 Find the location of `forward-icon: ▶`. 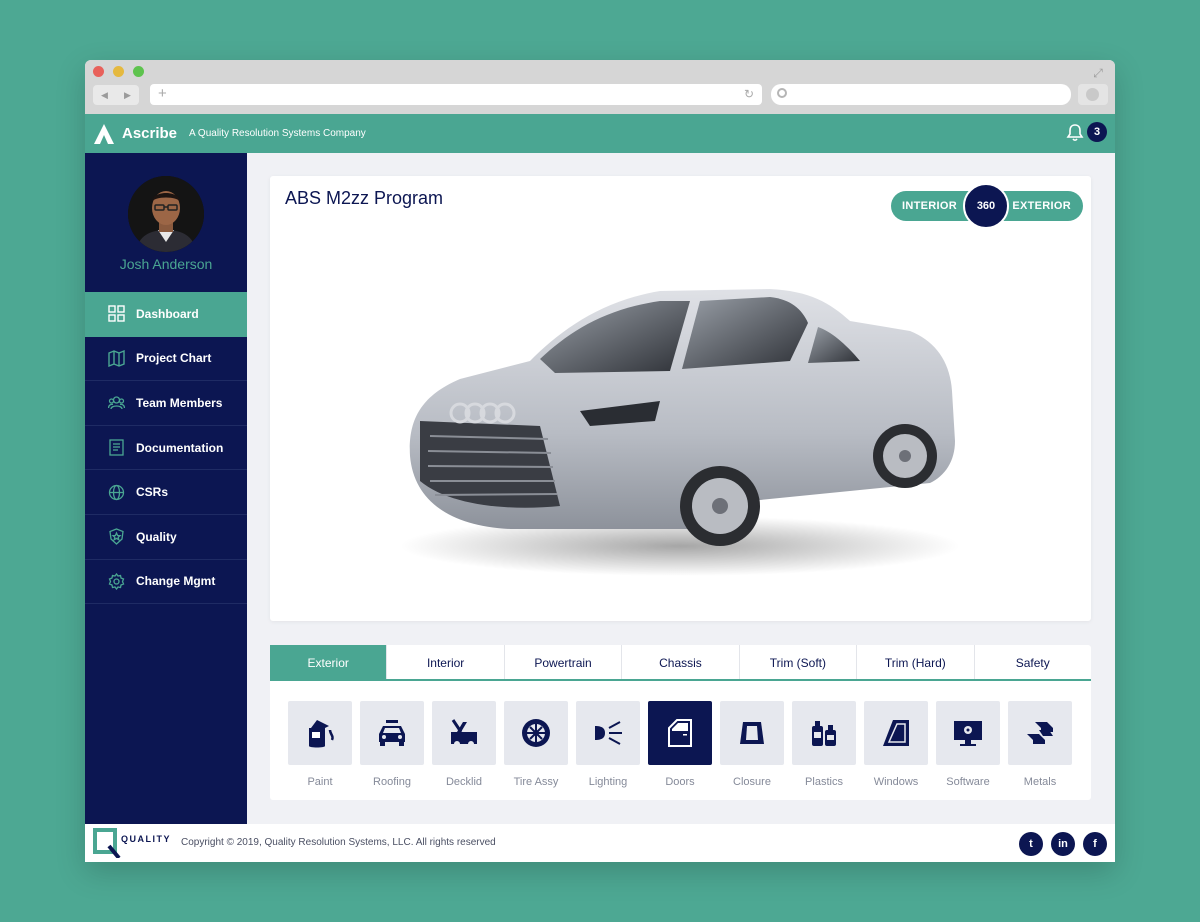

forward-icon: ▶ is located at coordinates (127, 95).